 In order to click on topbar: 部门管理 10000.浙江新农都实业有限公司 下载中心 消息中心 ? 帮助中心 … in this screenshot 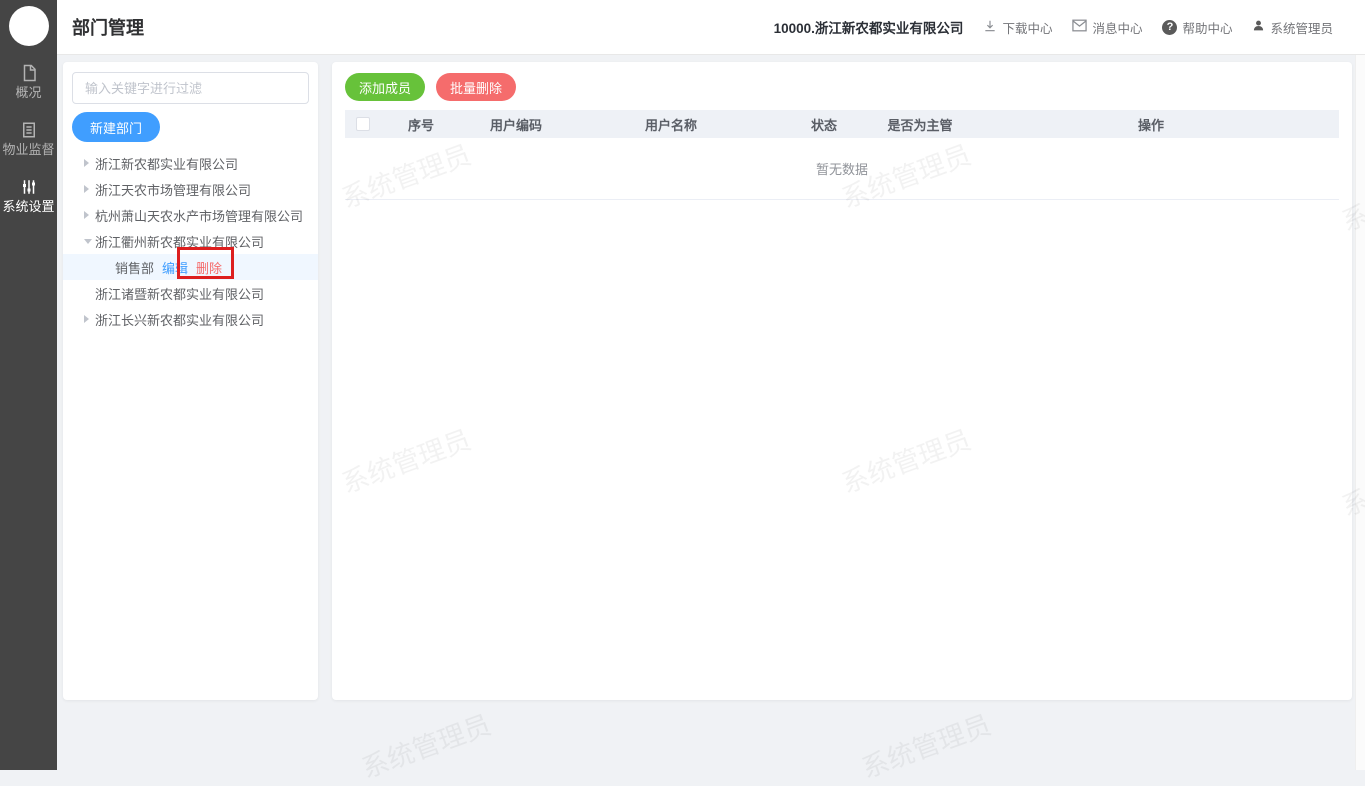, I will do `click(711, 27)`.